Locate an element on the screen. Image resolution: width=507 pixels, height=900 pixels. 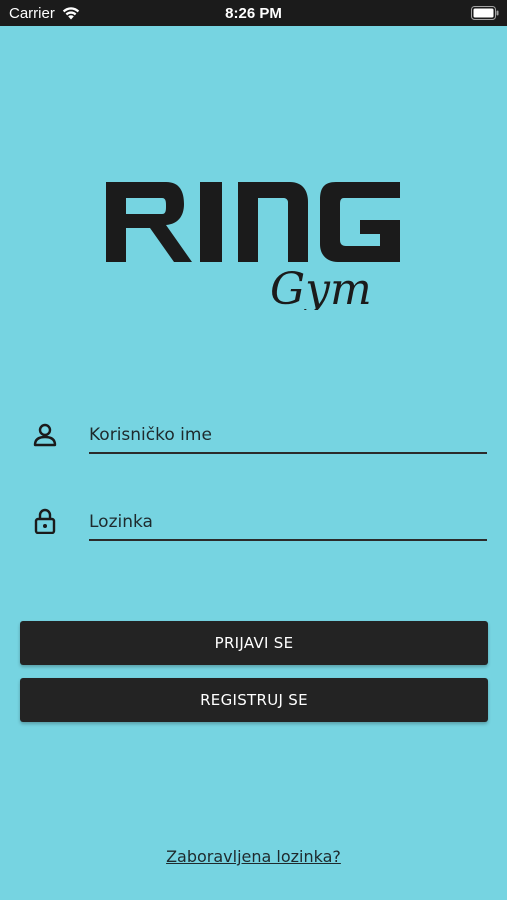
register-button: REGISTRUJ SE is located at coordinates (254, 700).